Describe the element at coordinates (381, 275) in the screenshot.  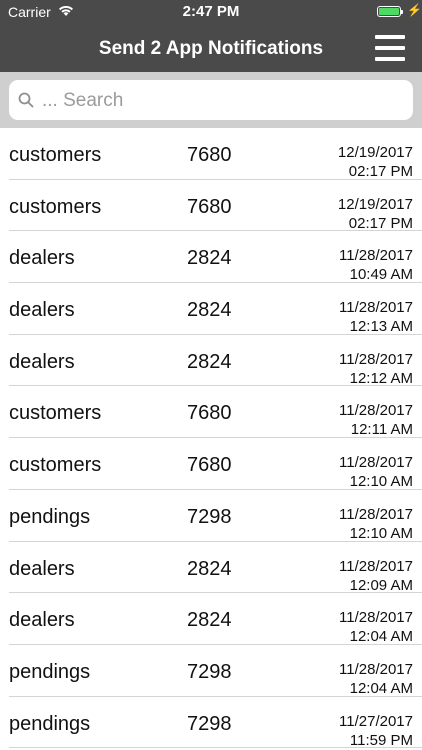
I see `sent-time: 10:49 AM` at that location.